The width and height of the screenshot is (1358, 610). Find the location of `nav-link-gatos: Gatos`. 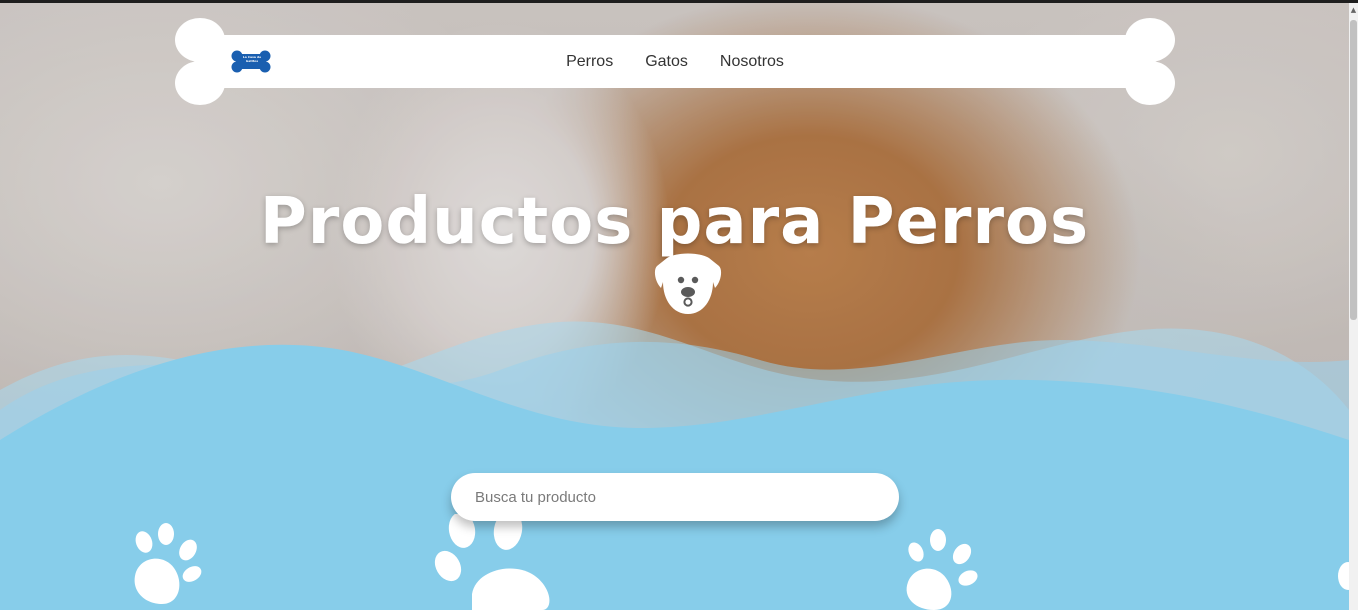

nav-link-gatos: Gatos is located at coordinates (666, 62).